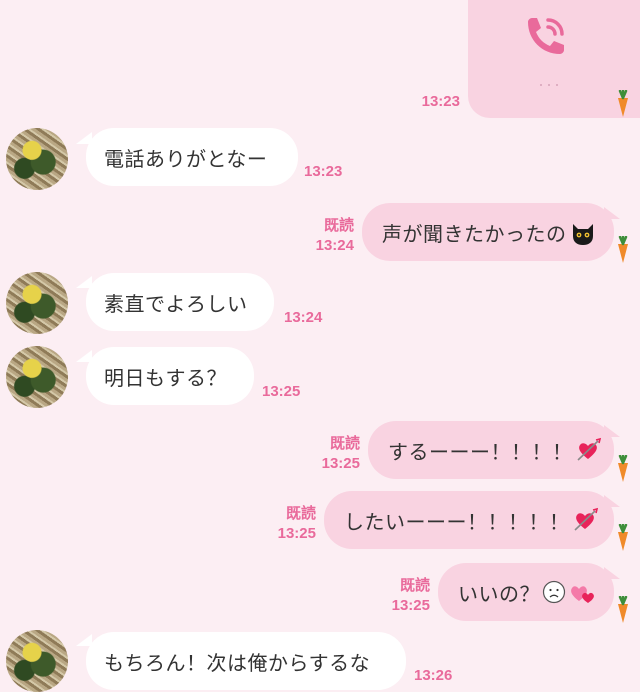 The height and width of the screenshot is (692, 640). I want to click on outgoing-message: いいの？, so click(526, 592).